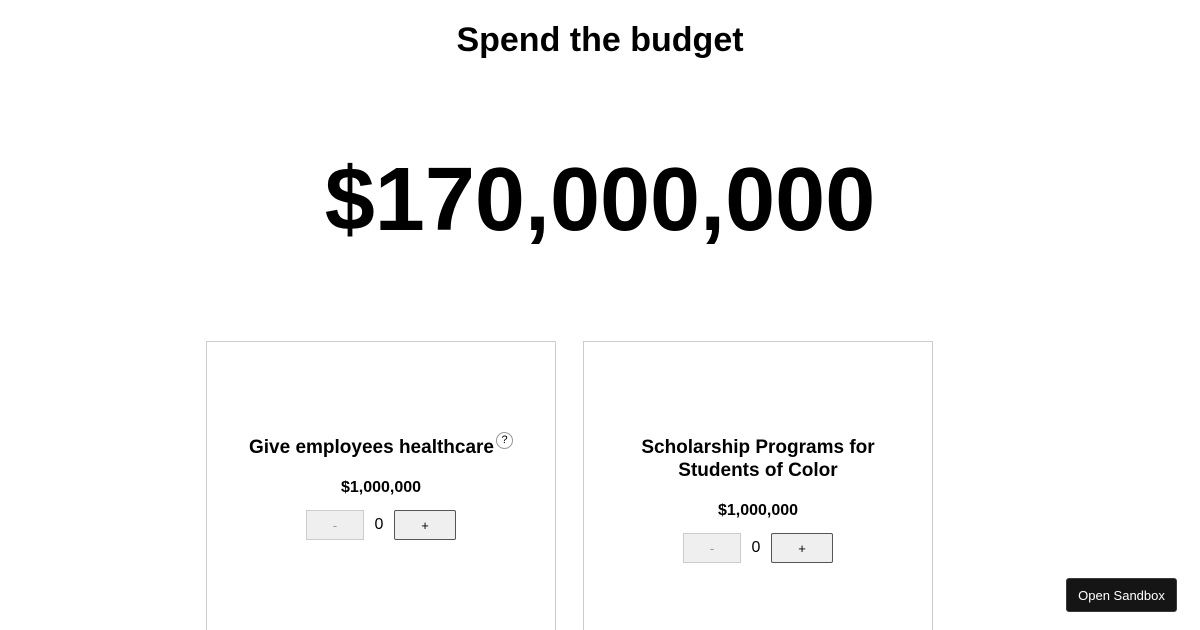  I want to click on page-title: Spend the budget, so click(600, 40).